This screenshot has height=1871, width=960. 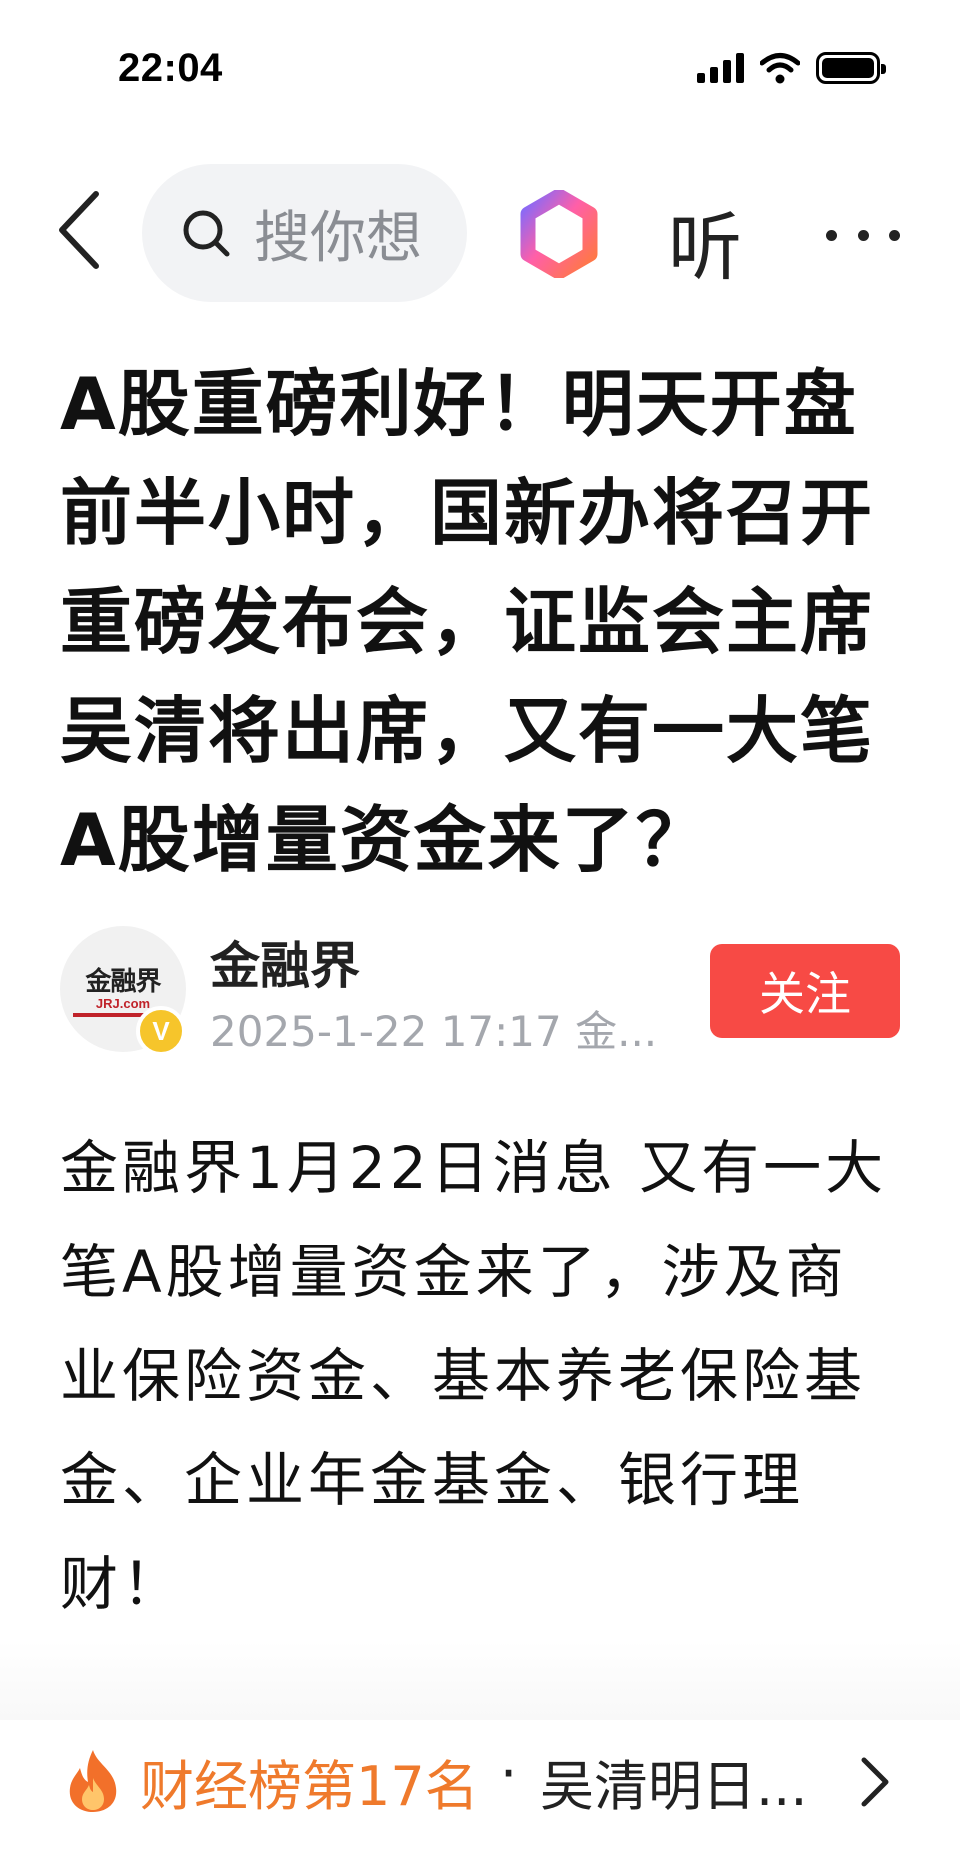 What do you see at coordinates (480, 70) in the screenshot?
I see `status-bar: 22:04` at bounding box center [480, 70].